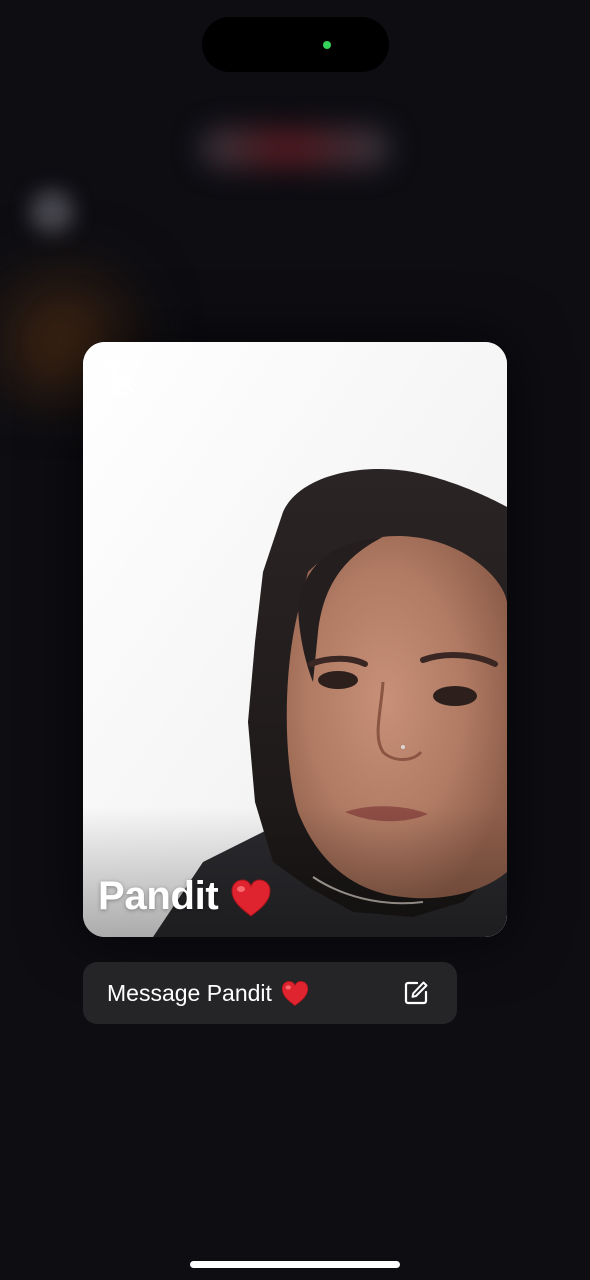 Image resolution: width=590 pixels, height=1280 pixels. I want to click on camera-in-use-indicator, so click(327, 45).